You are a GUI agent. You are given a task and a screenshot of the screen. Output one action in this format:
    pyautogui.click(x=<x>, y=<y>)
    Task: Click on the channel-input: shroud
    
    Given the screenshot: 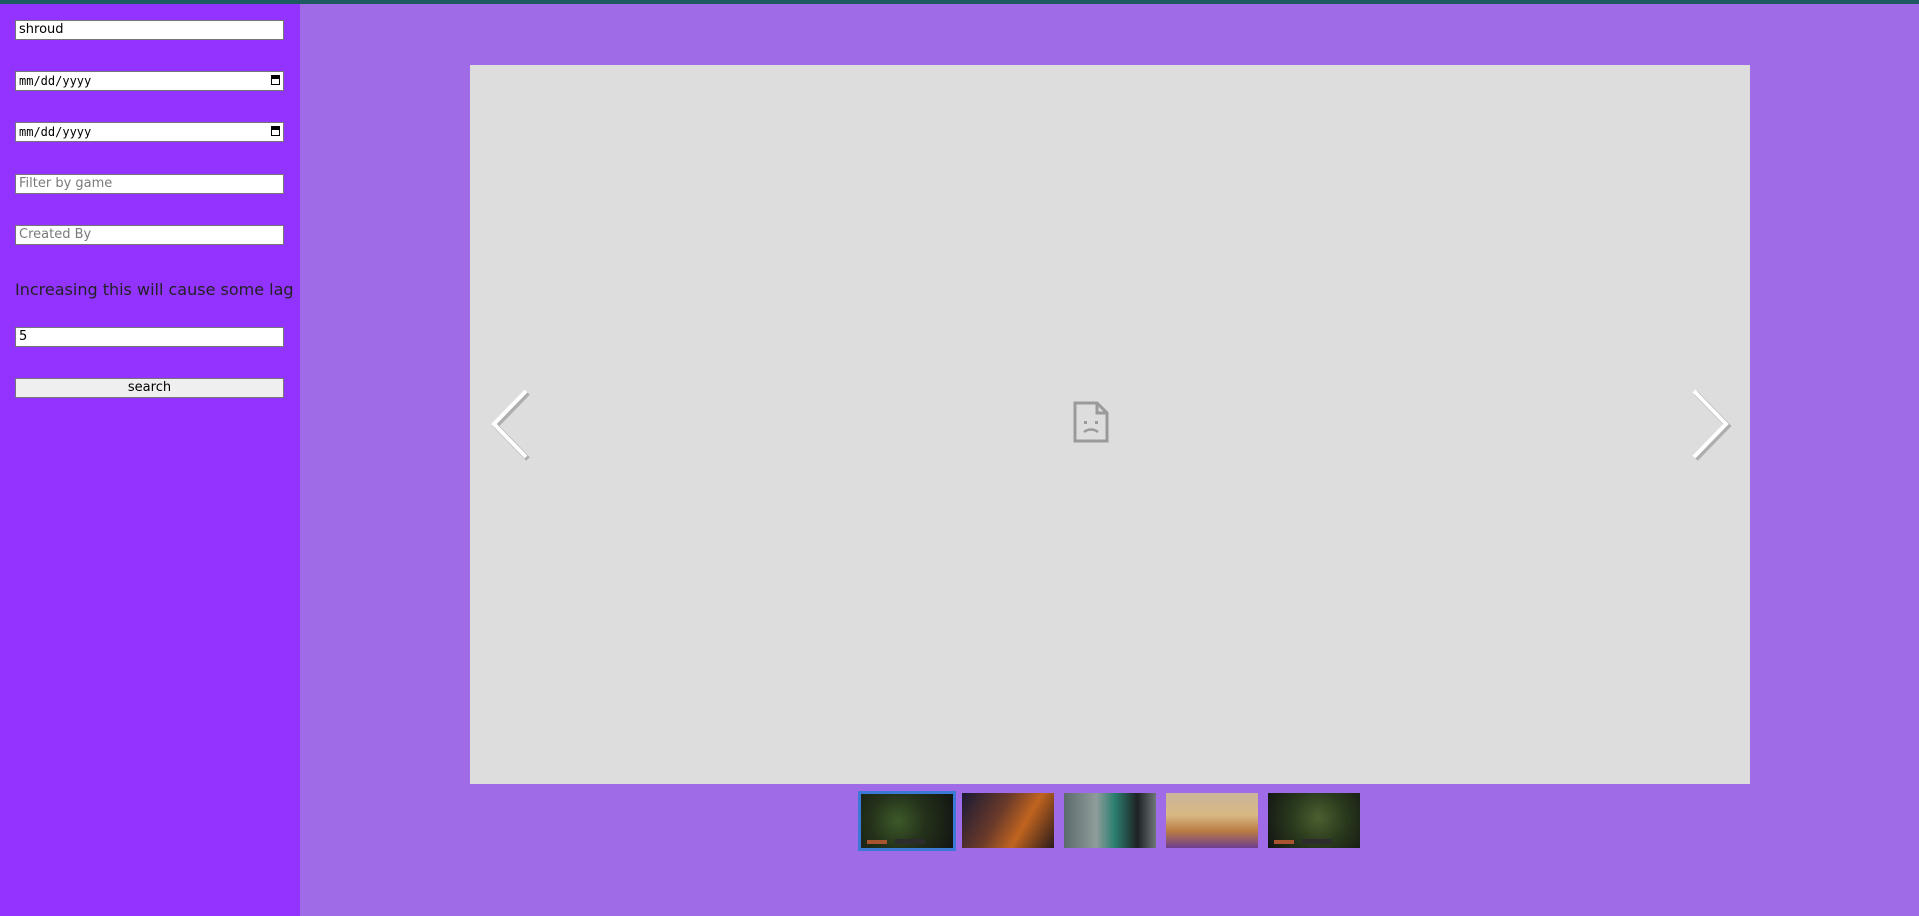 What is the action you would take?
    pyautogui.click(x=149, y=30)
    